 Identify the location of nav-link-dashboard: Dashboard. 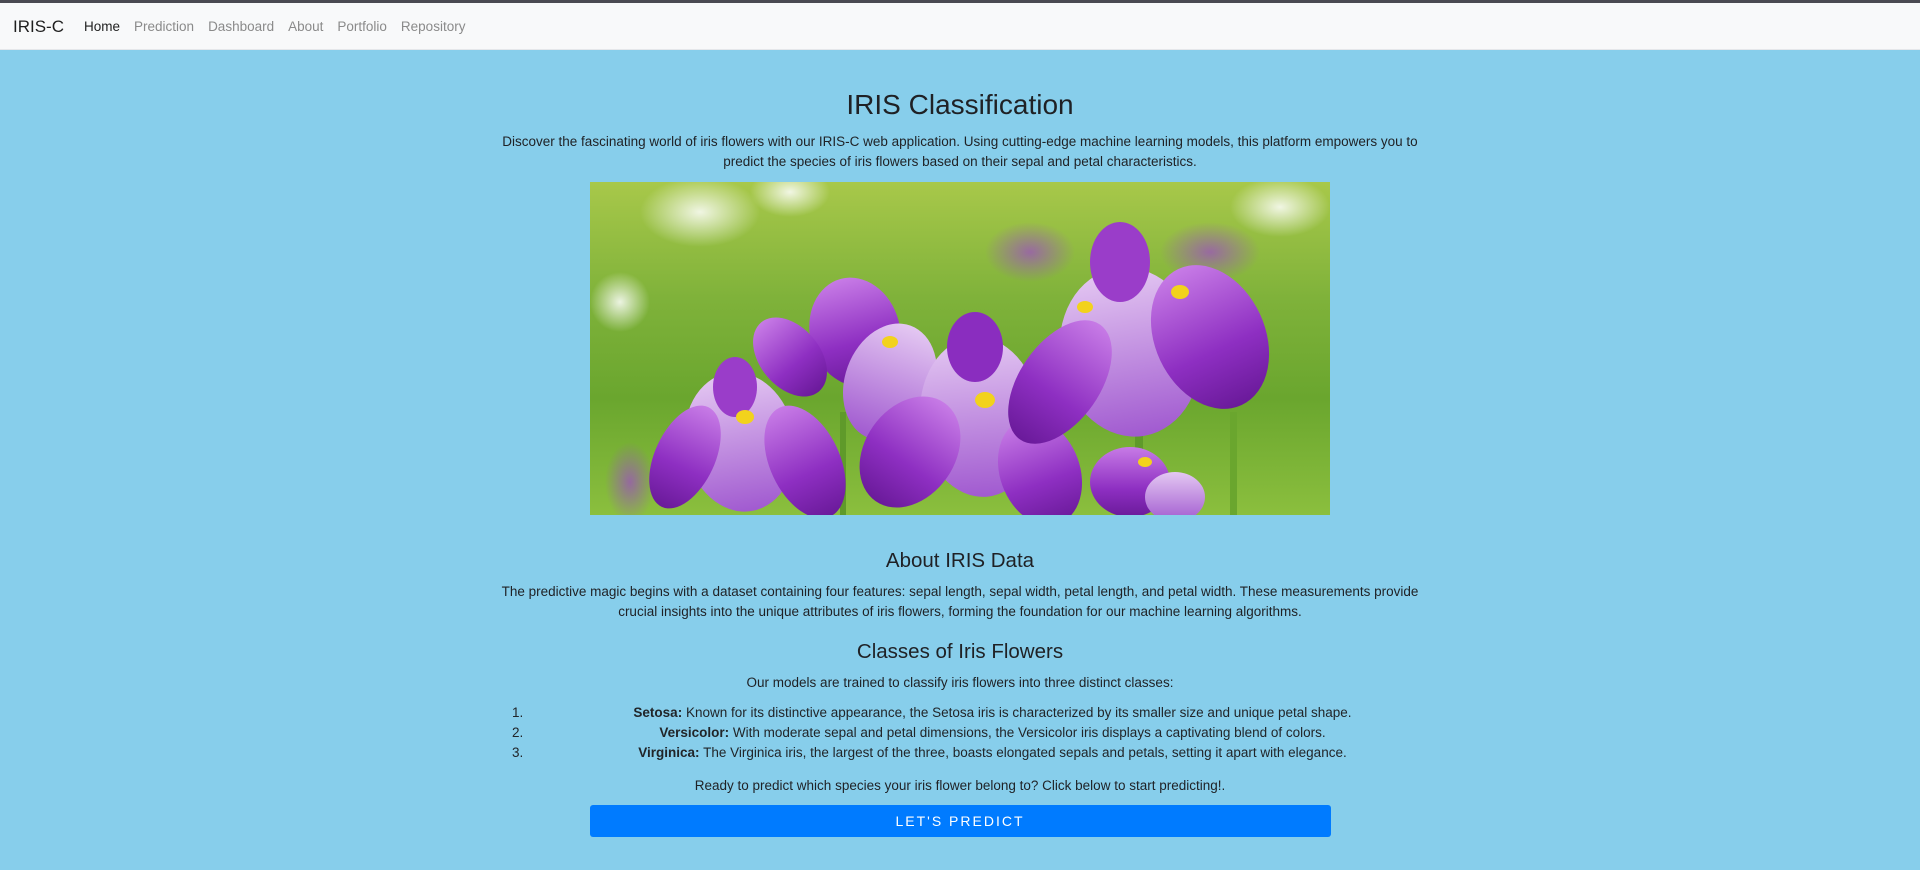
(241, 26).